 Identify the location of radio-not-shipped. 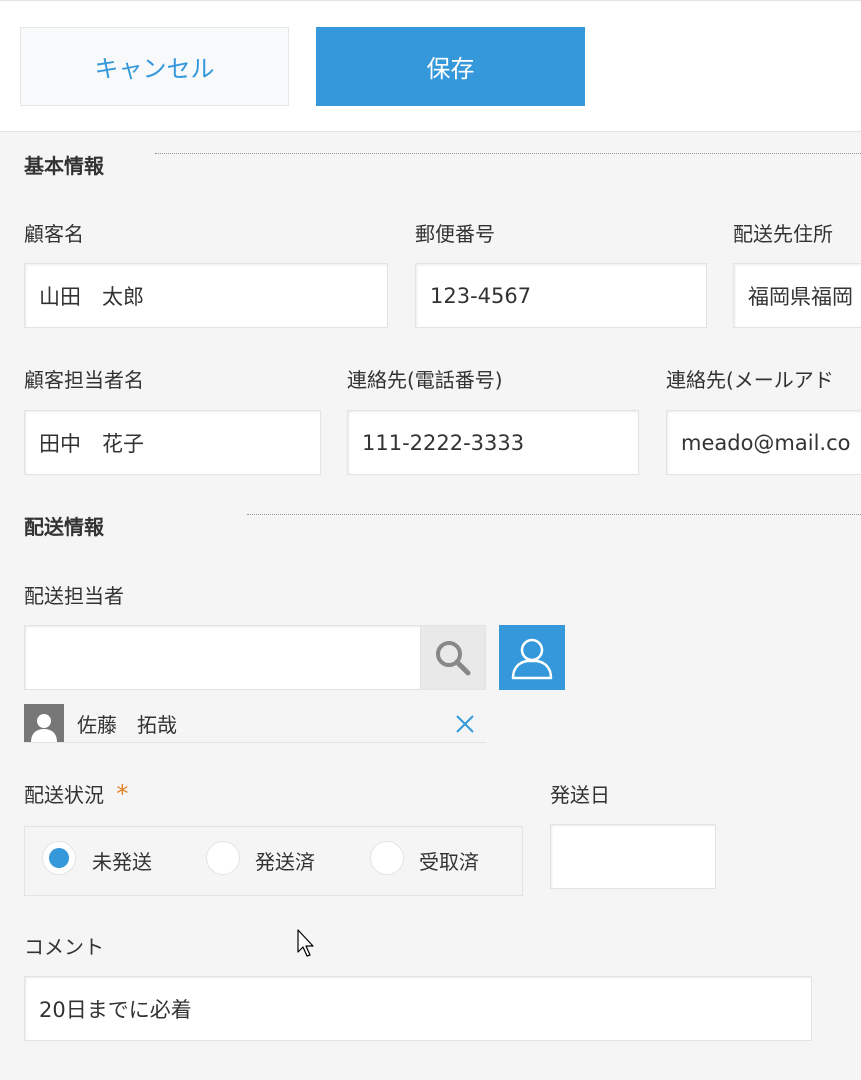
(59, 858).